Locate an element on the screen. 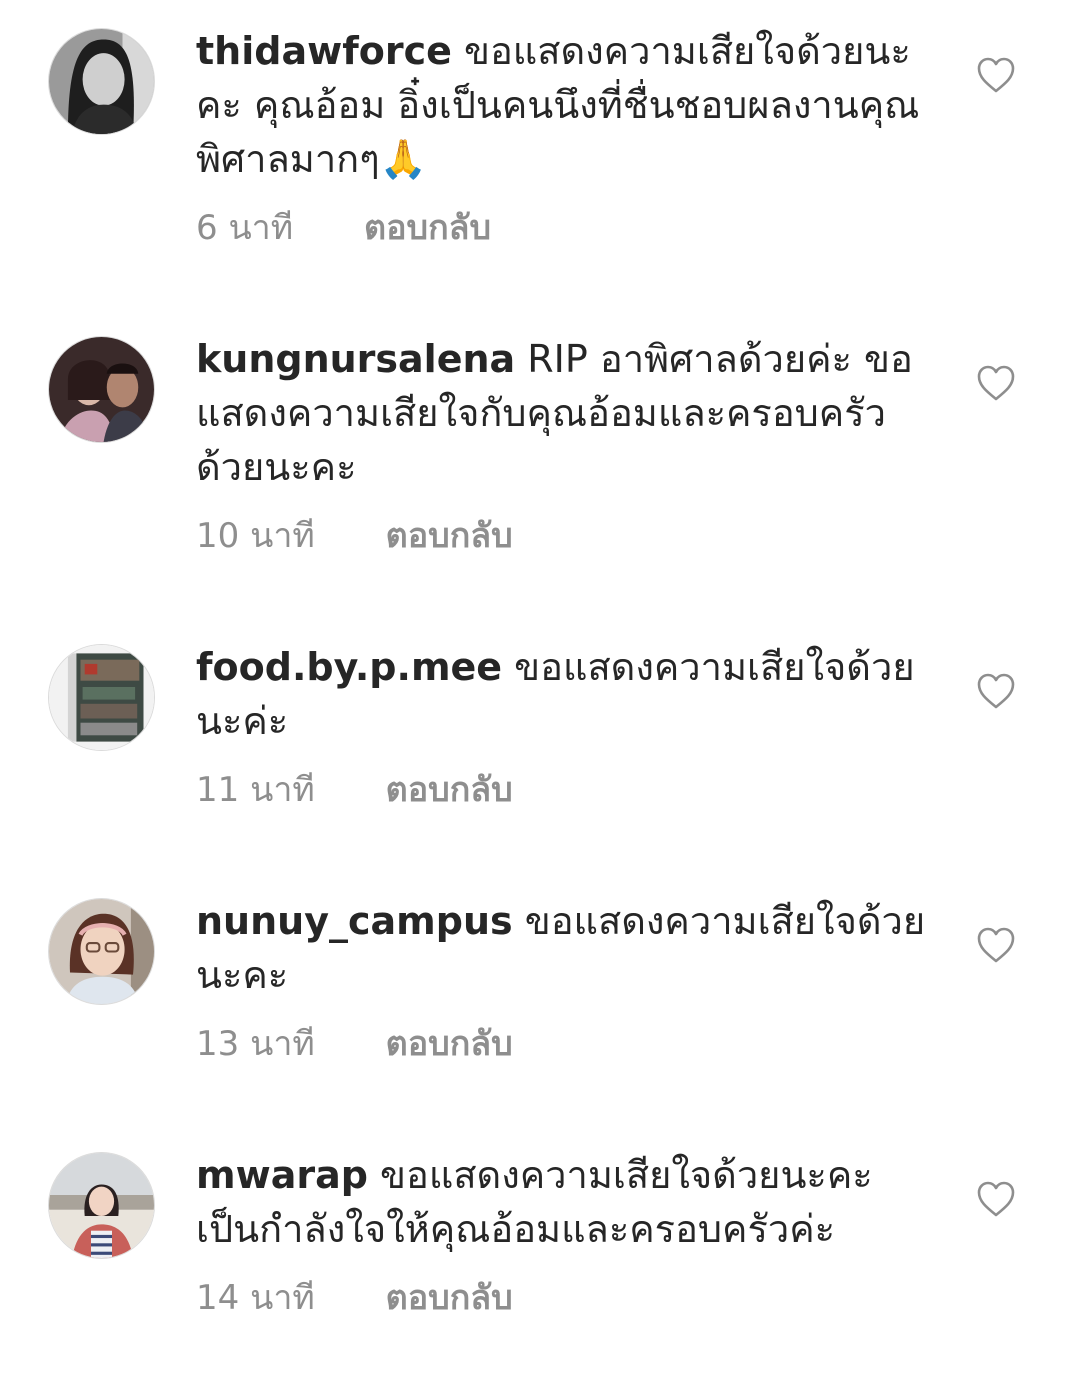 This screenshot has height=1377, width=1077. comment-timestamp: 13 นาที is located at coordinates (255, 1044).